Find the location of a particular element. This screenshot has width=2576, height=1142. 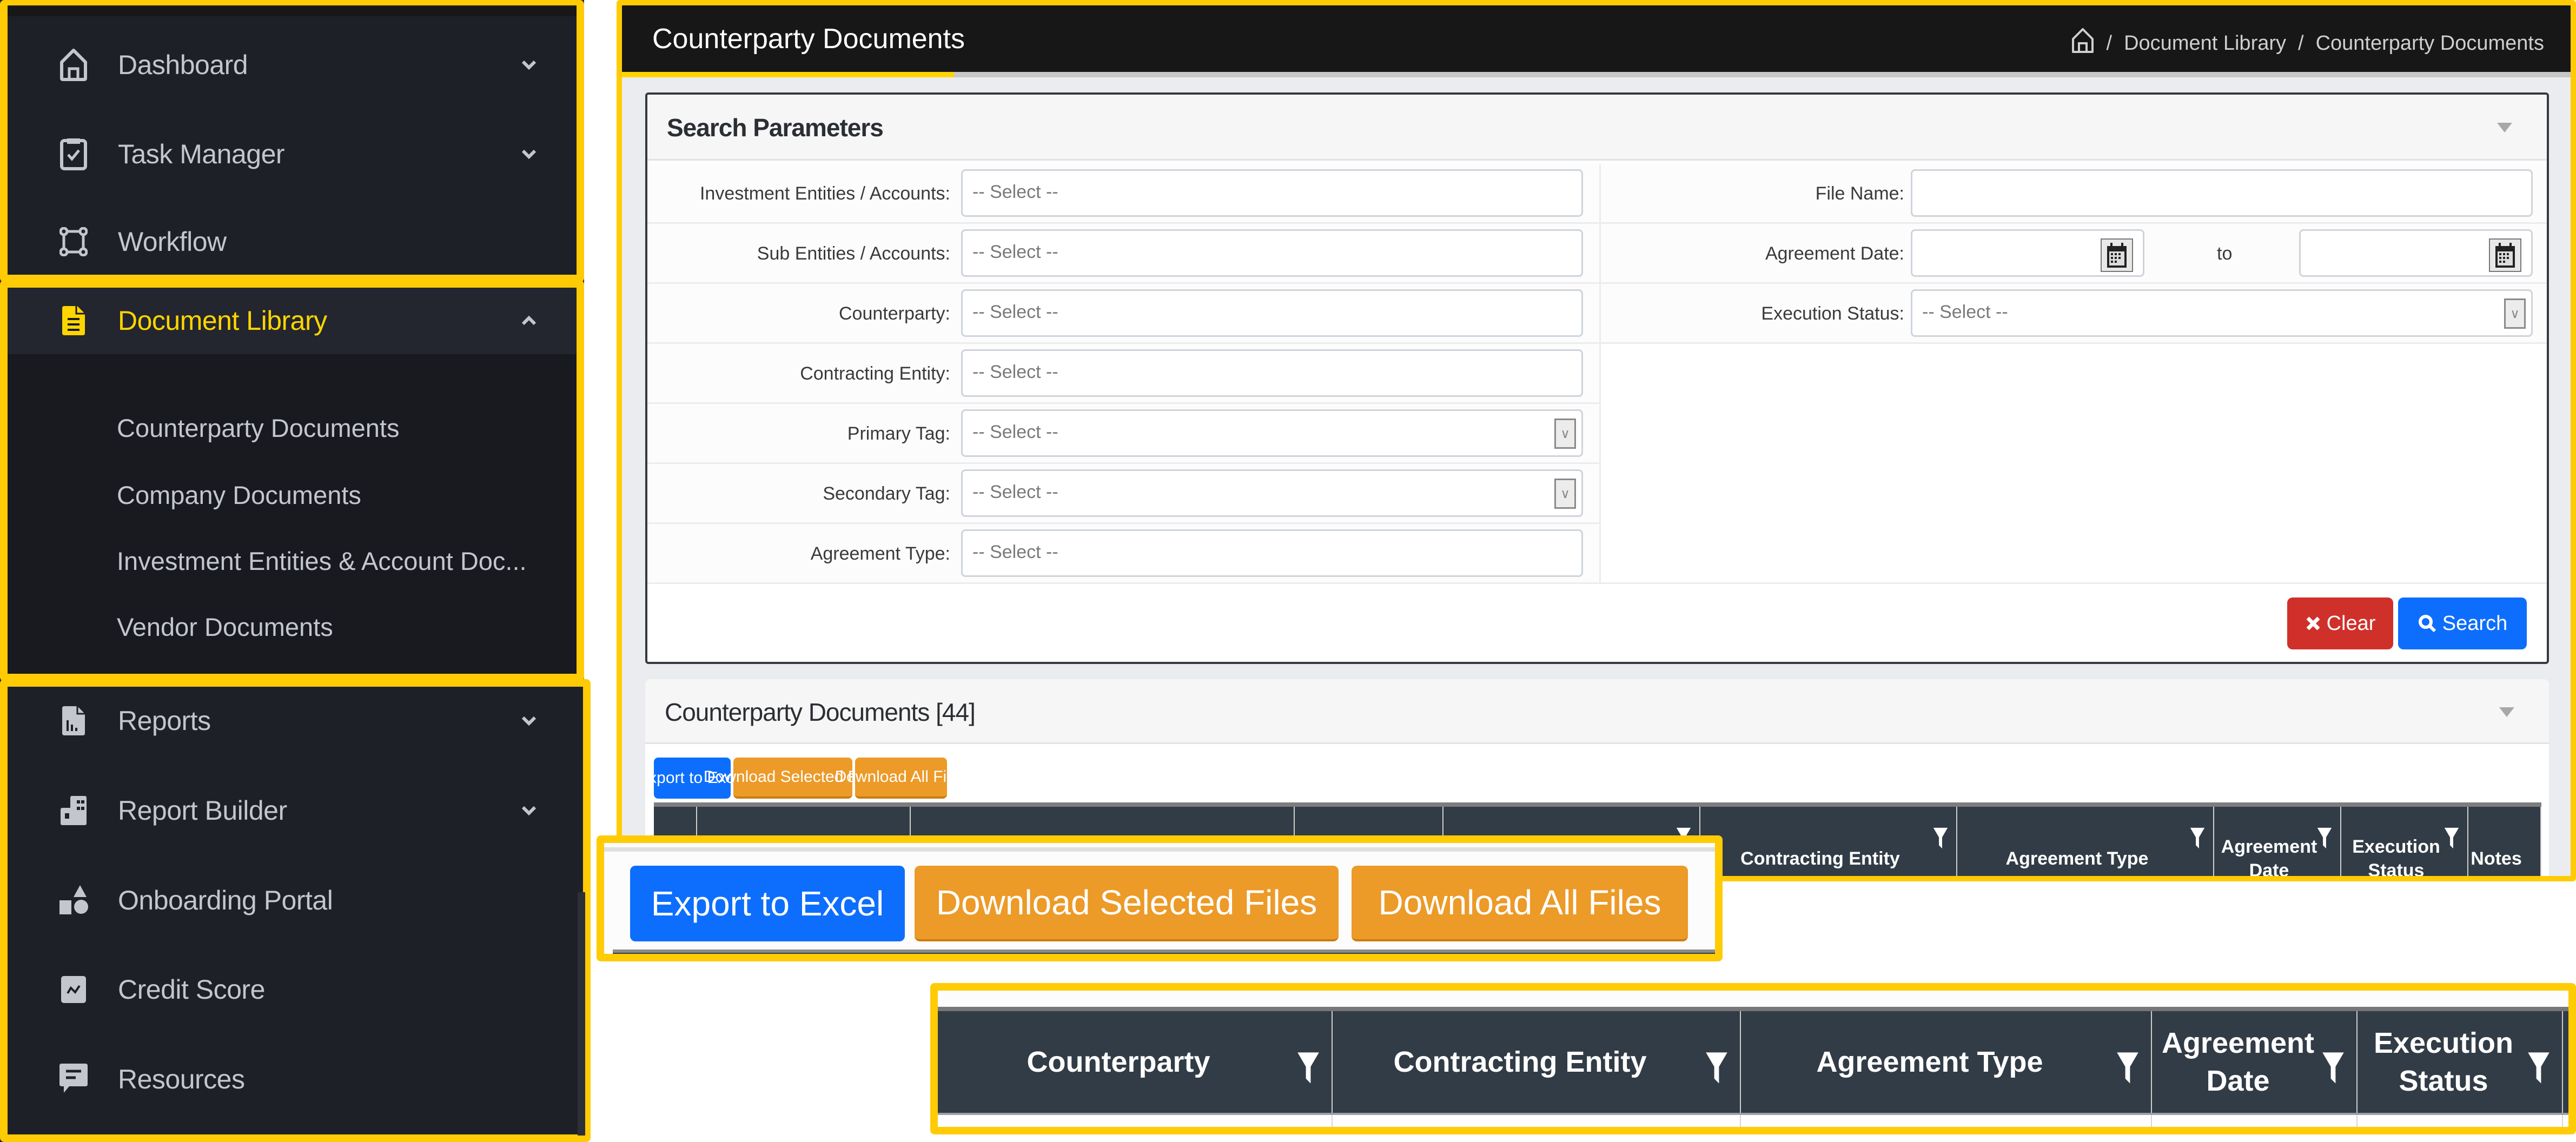

sidebar-scrollbar is located at coordinates (582, 1014).